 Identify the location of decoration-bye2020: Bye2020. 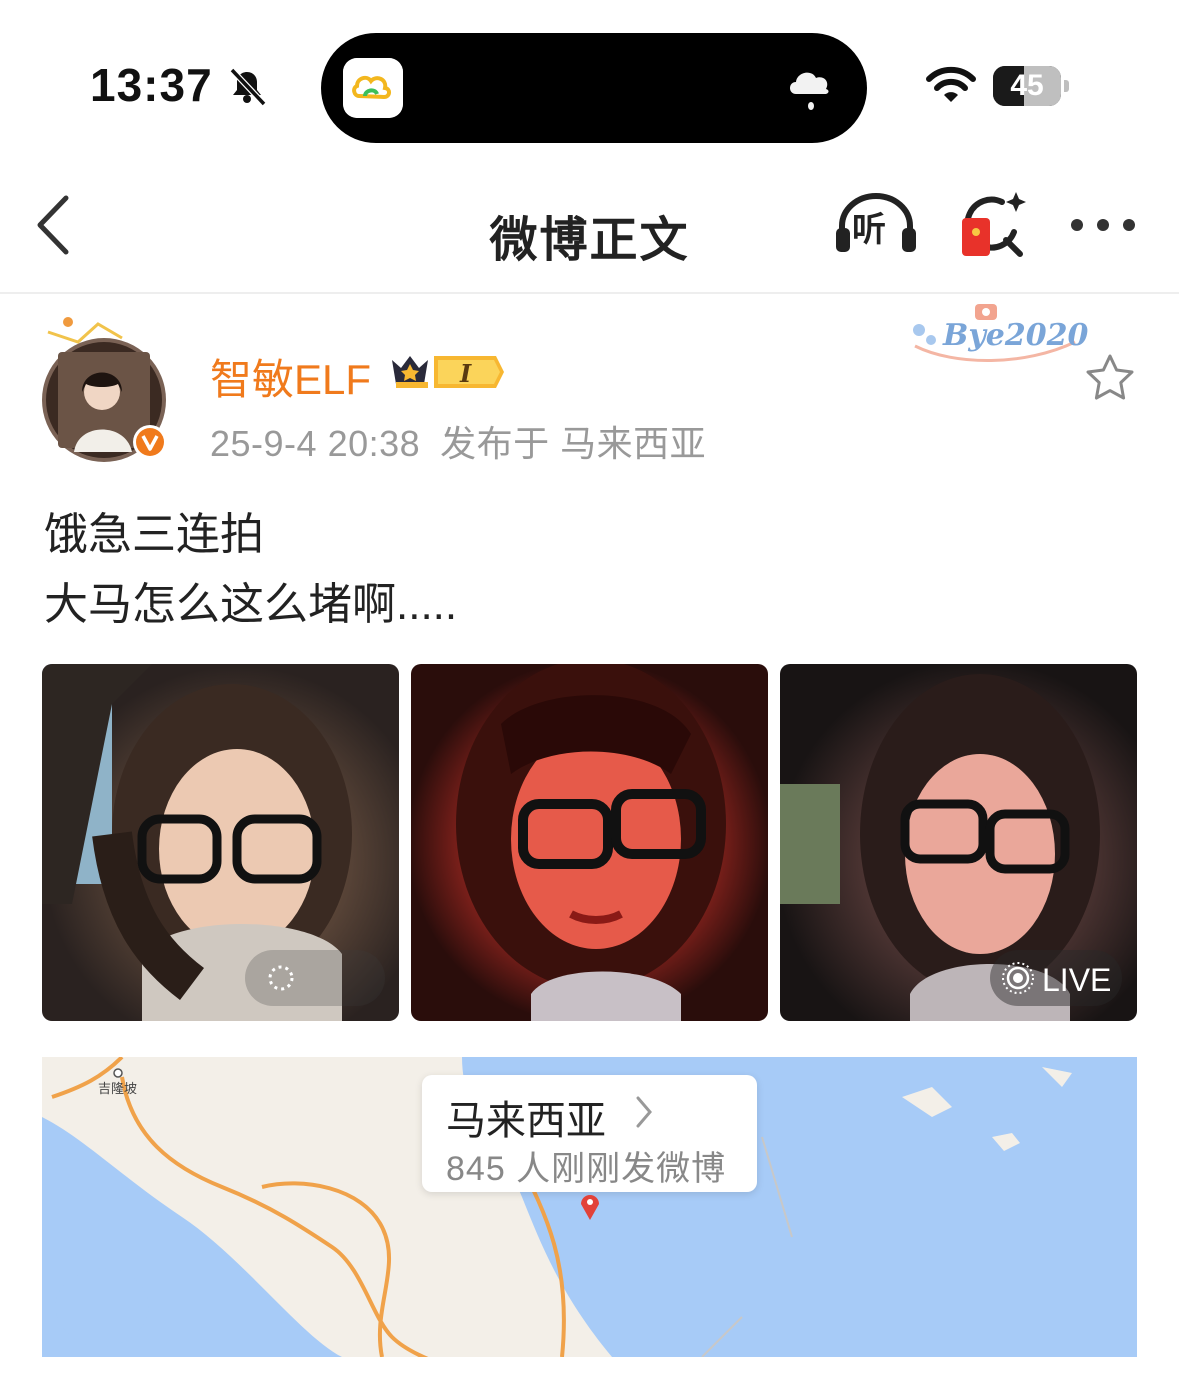
(997, 335).